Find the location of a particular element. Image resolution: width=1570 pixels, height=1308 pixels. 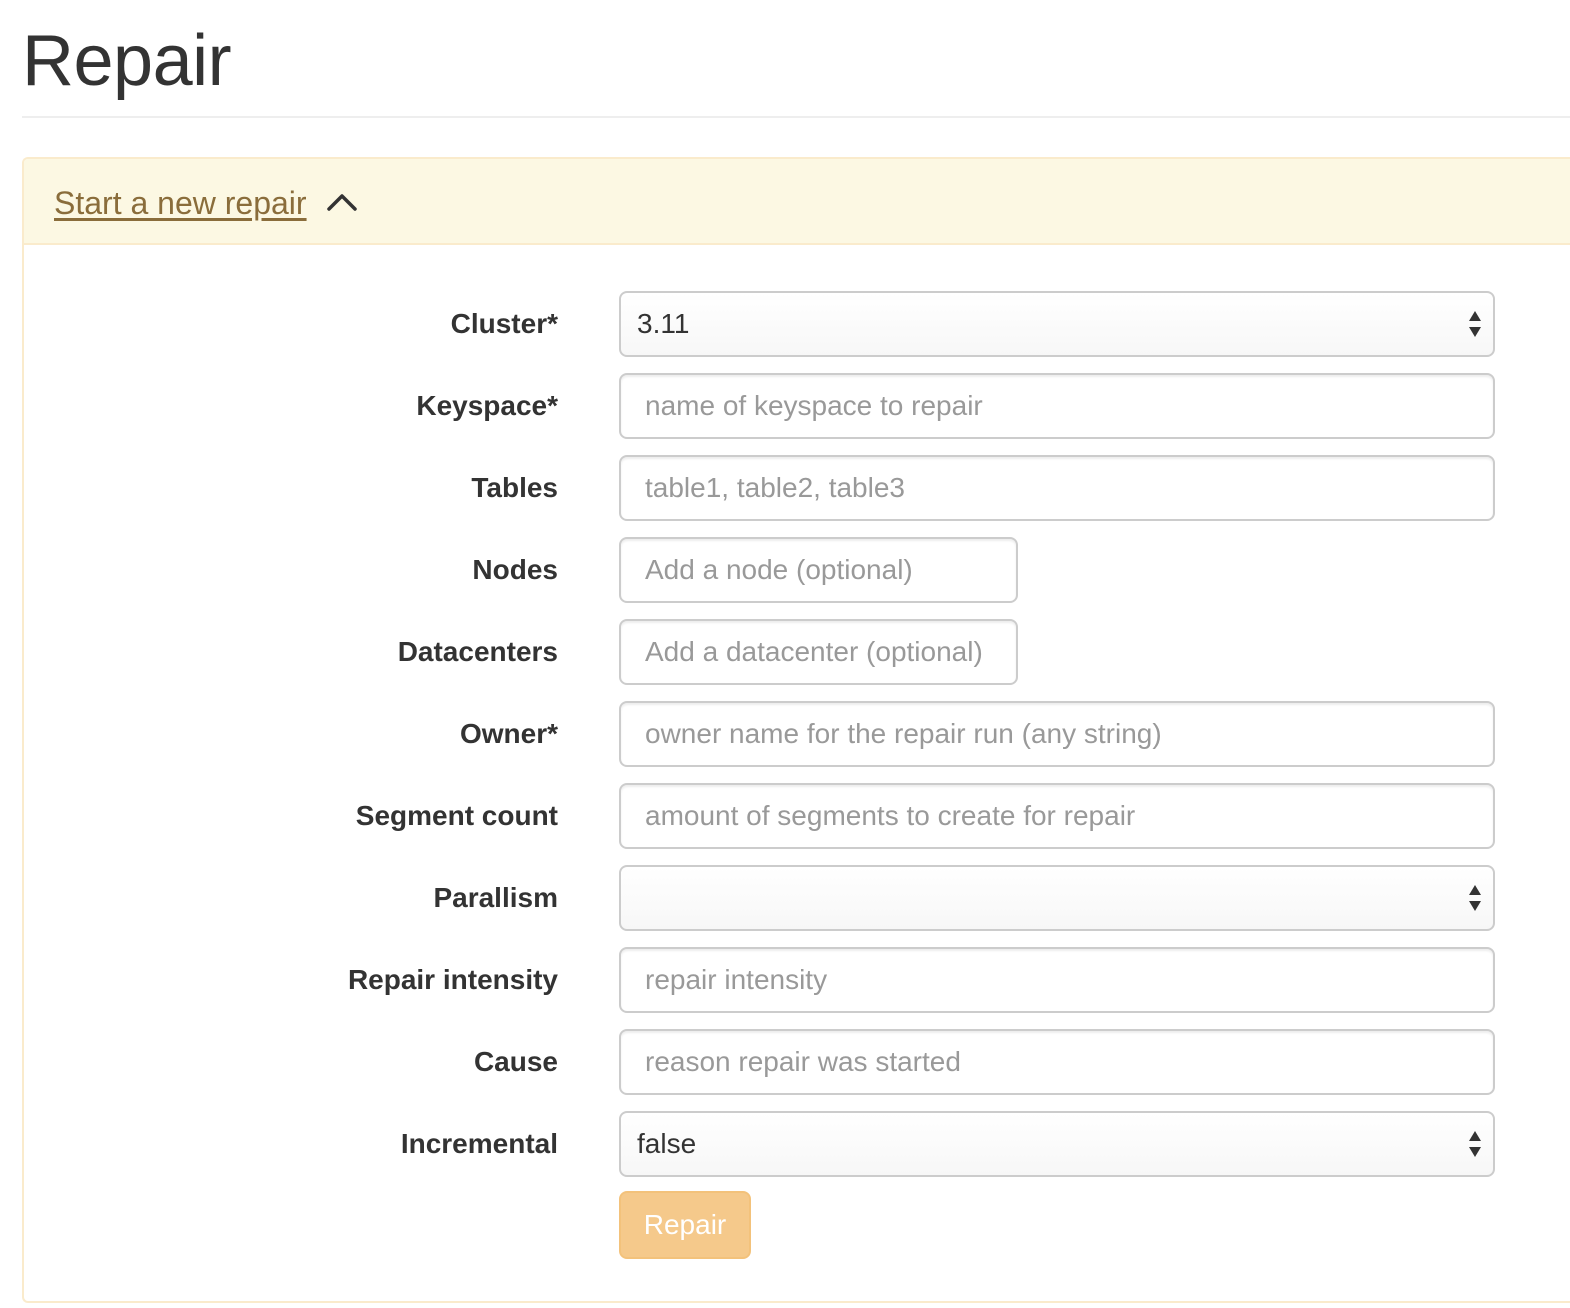

repair-submit-button: Repair is located at coordinates (685, 1225).